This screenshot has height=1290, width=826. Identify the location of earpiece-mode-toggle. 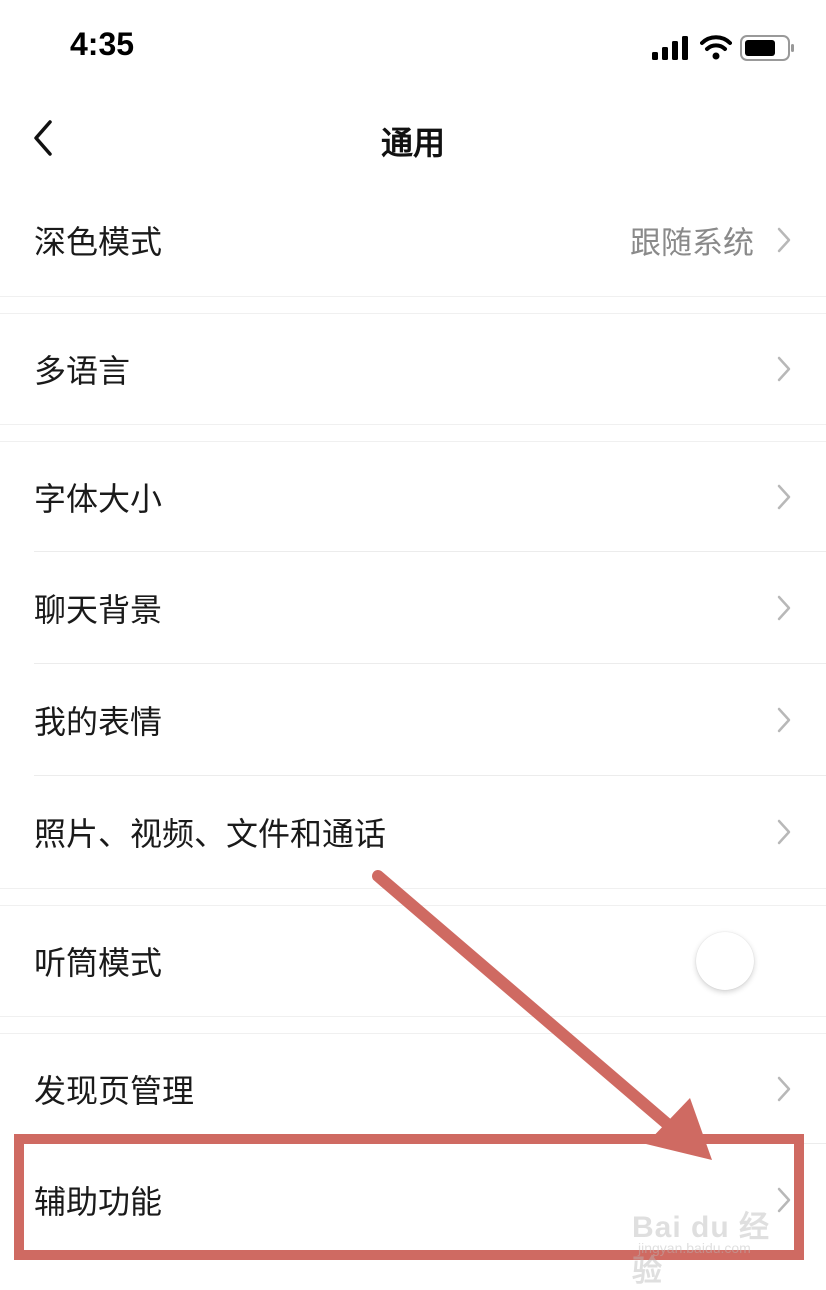
(725, 961).